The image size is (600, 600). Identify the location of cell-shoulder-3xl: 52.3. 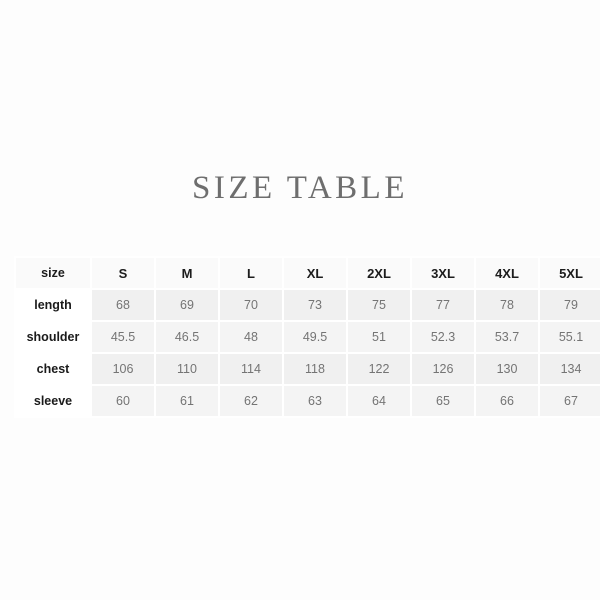
(443, 337).